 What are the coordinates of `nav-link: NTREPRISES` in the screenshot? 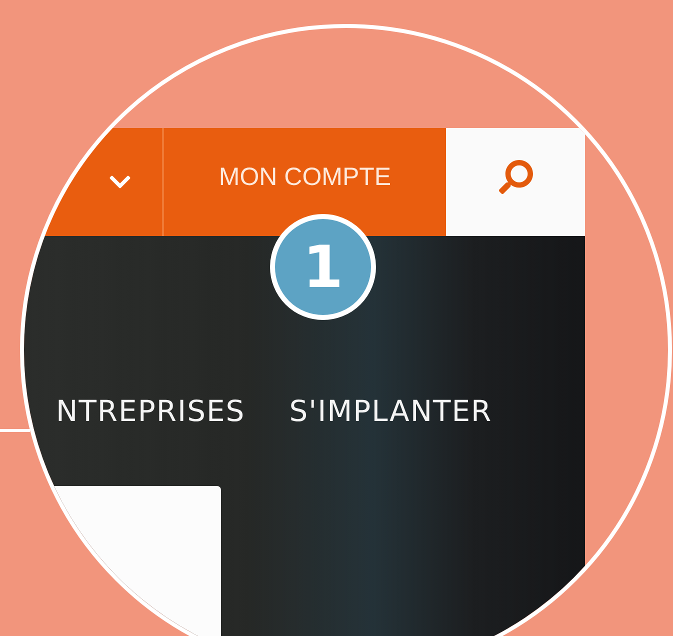 It's located at (151, 411).